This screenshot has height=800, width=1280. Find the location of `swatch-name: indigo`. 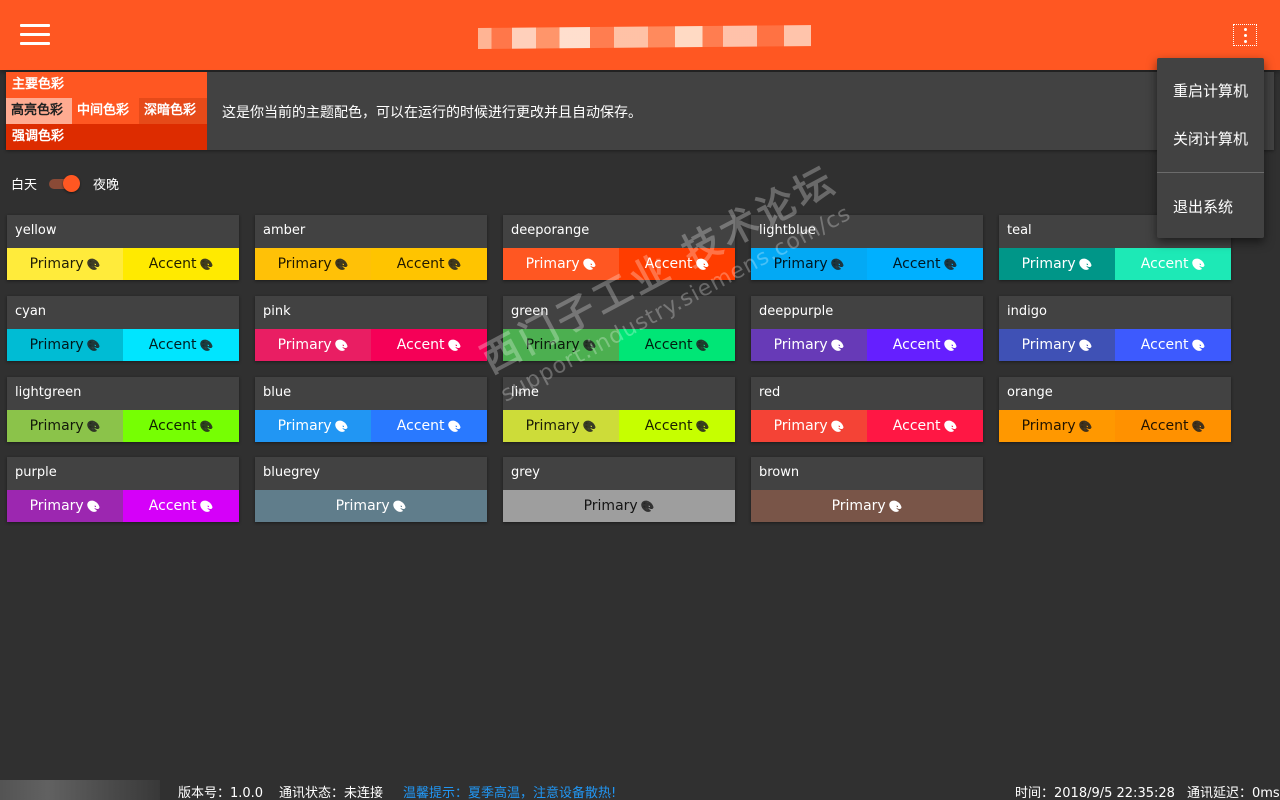

swatch-name: indigo is located at coordinates (1027, 311).